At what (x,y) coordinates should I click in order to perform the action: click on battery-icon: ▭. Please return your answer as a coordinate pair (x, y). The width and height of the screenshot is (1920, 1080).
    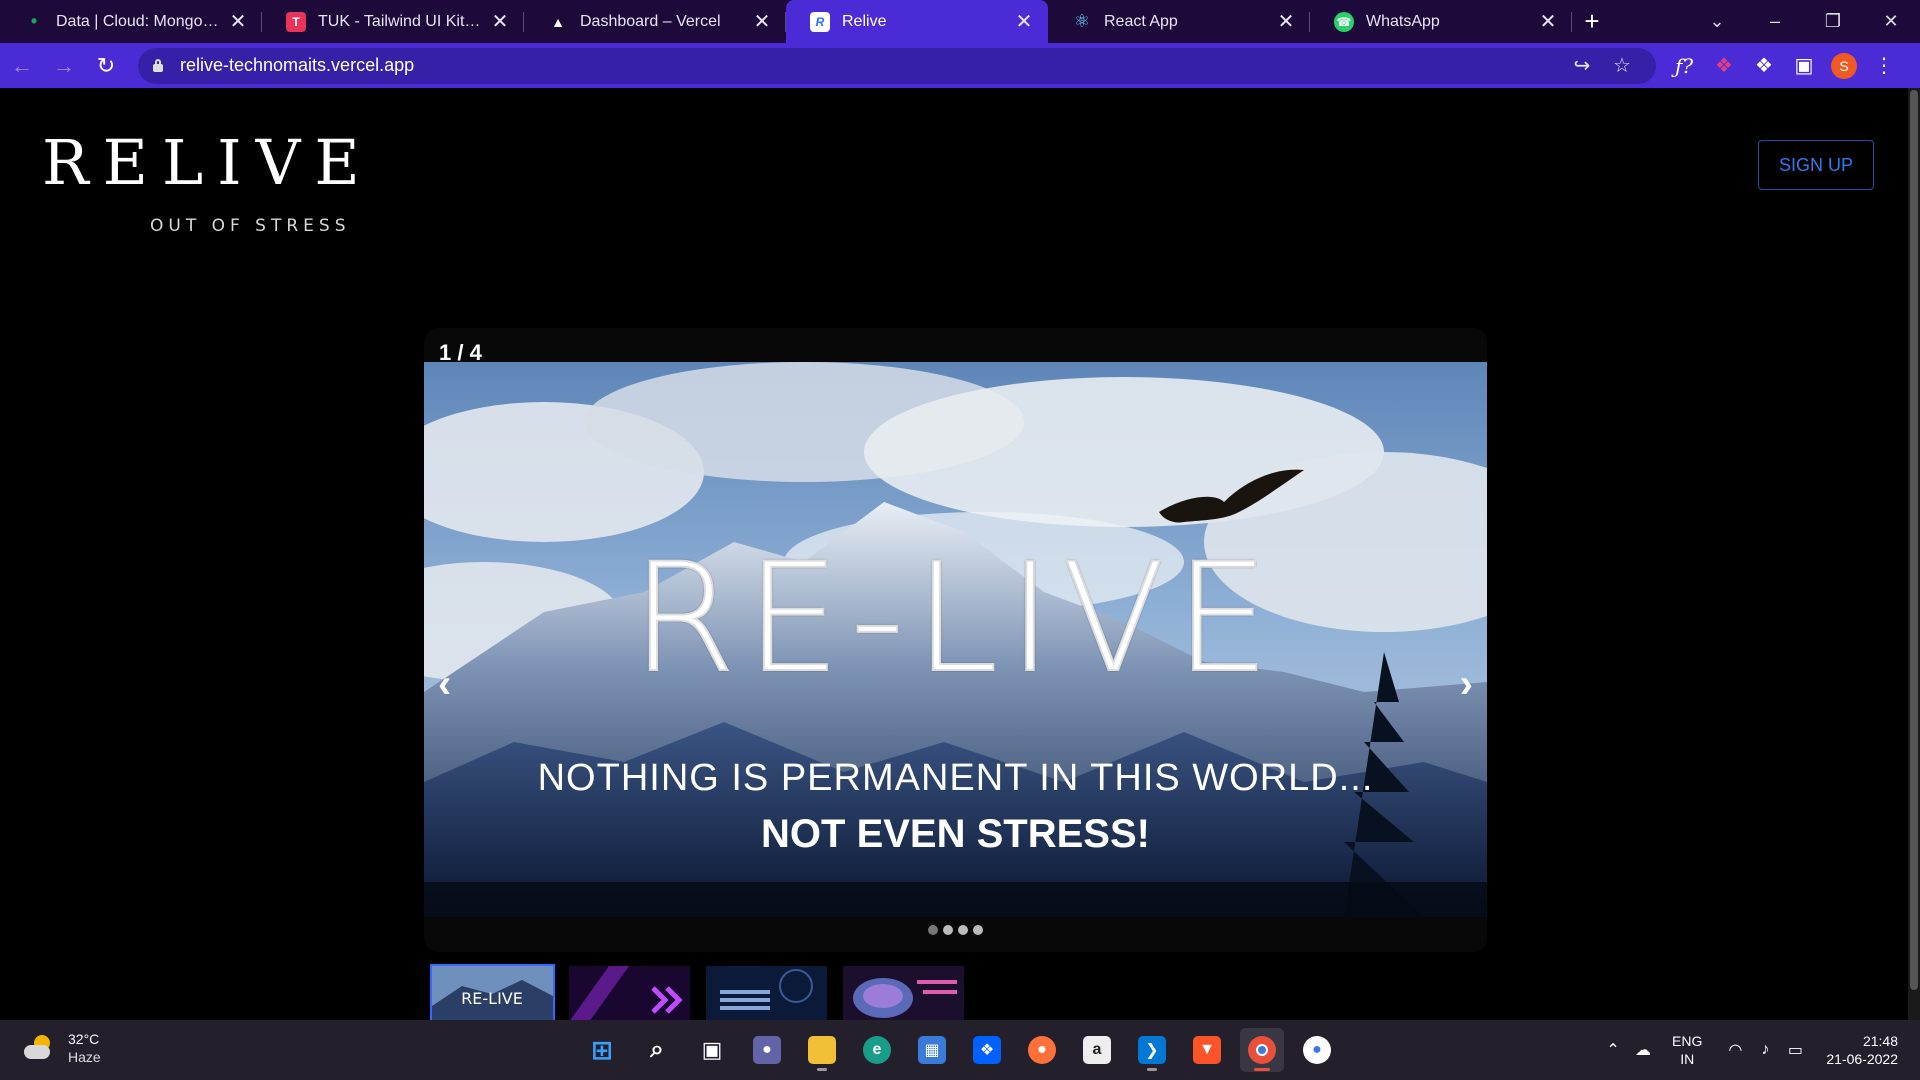
    Looking at the image, I should click on (1795, 1050).